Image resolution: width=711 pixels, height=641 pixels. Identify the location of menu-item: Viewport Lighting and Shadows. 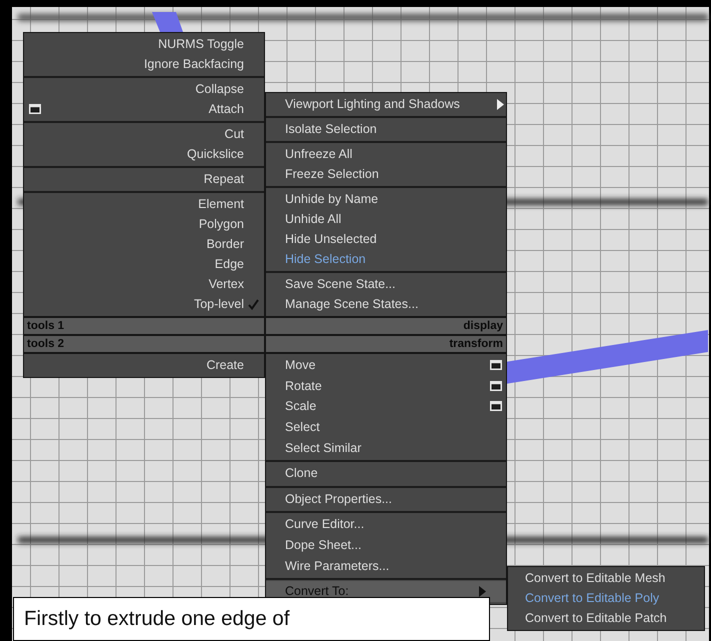
(386, 104).